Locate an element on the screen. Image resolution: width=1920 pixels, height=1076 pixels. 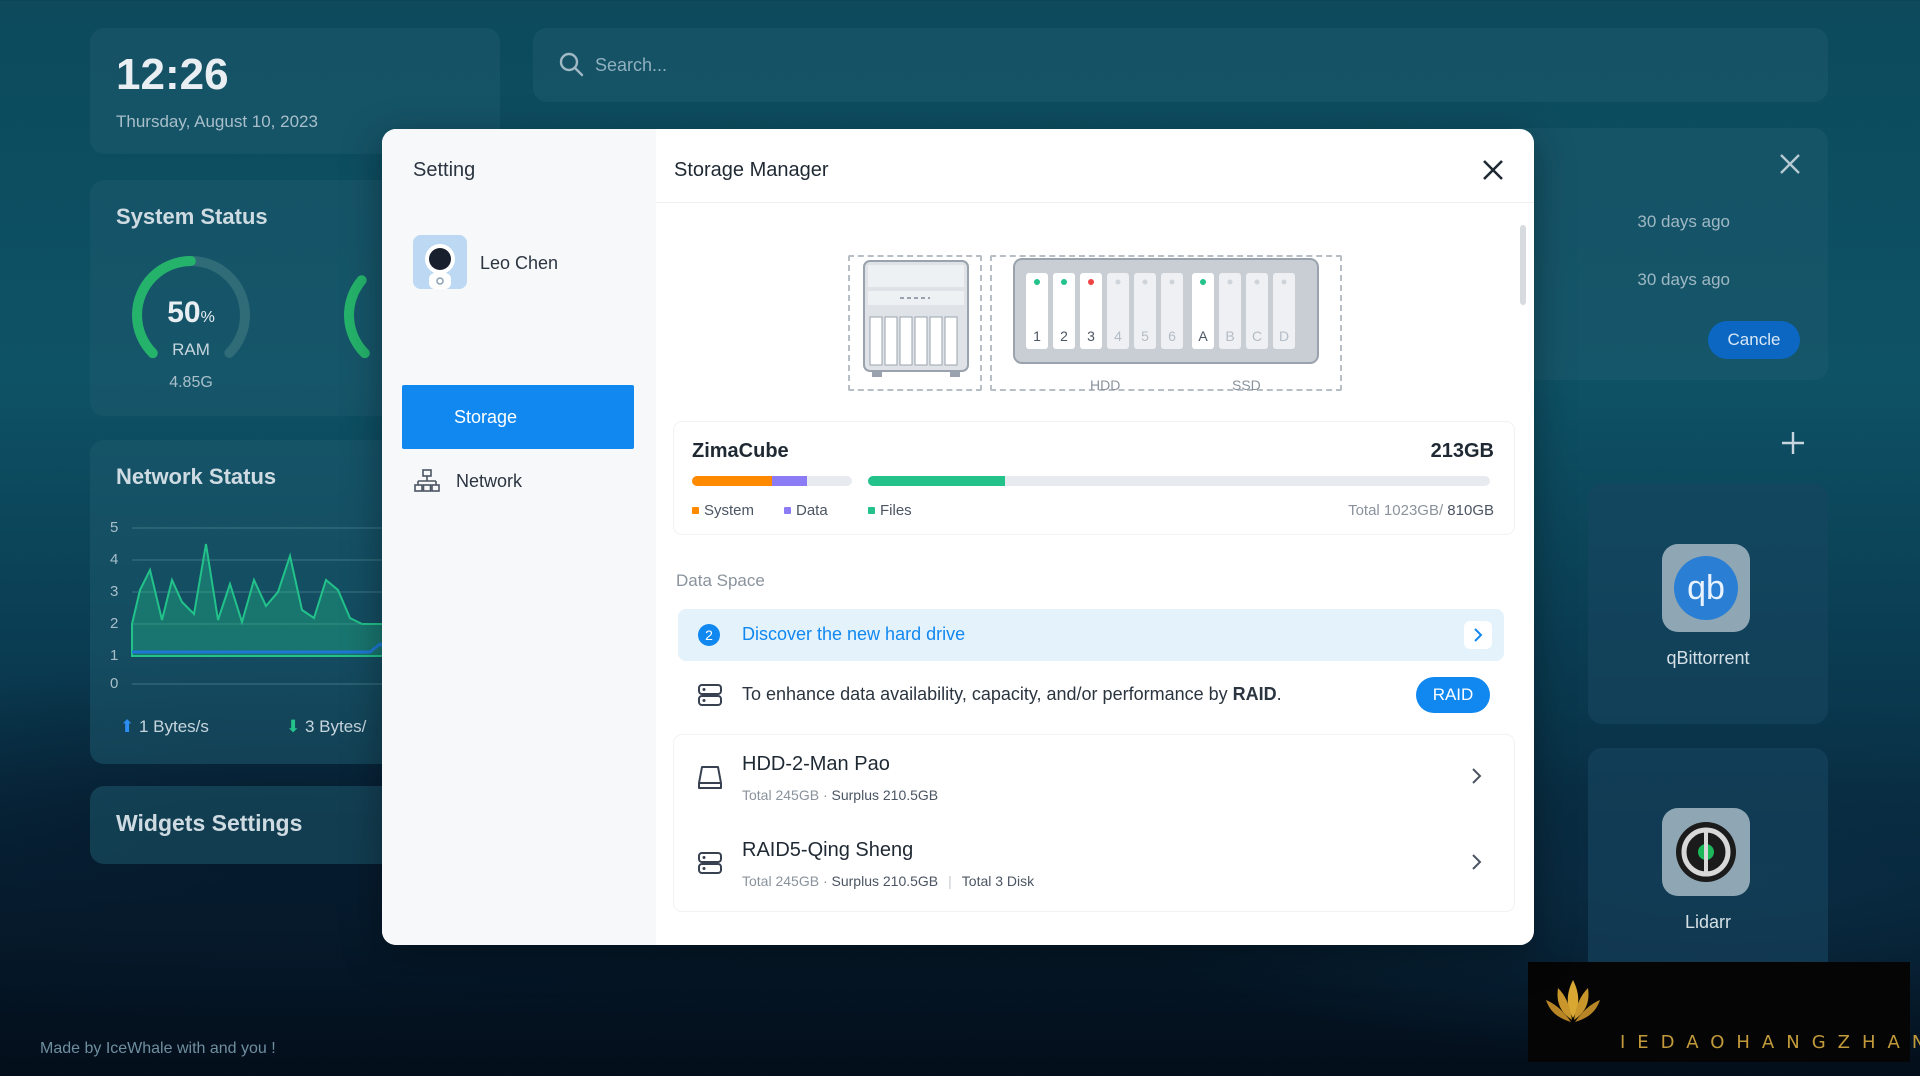
storage-manager-title: Storage Manager is located at coordinates (751, 170).